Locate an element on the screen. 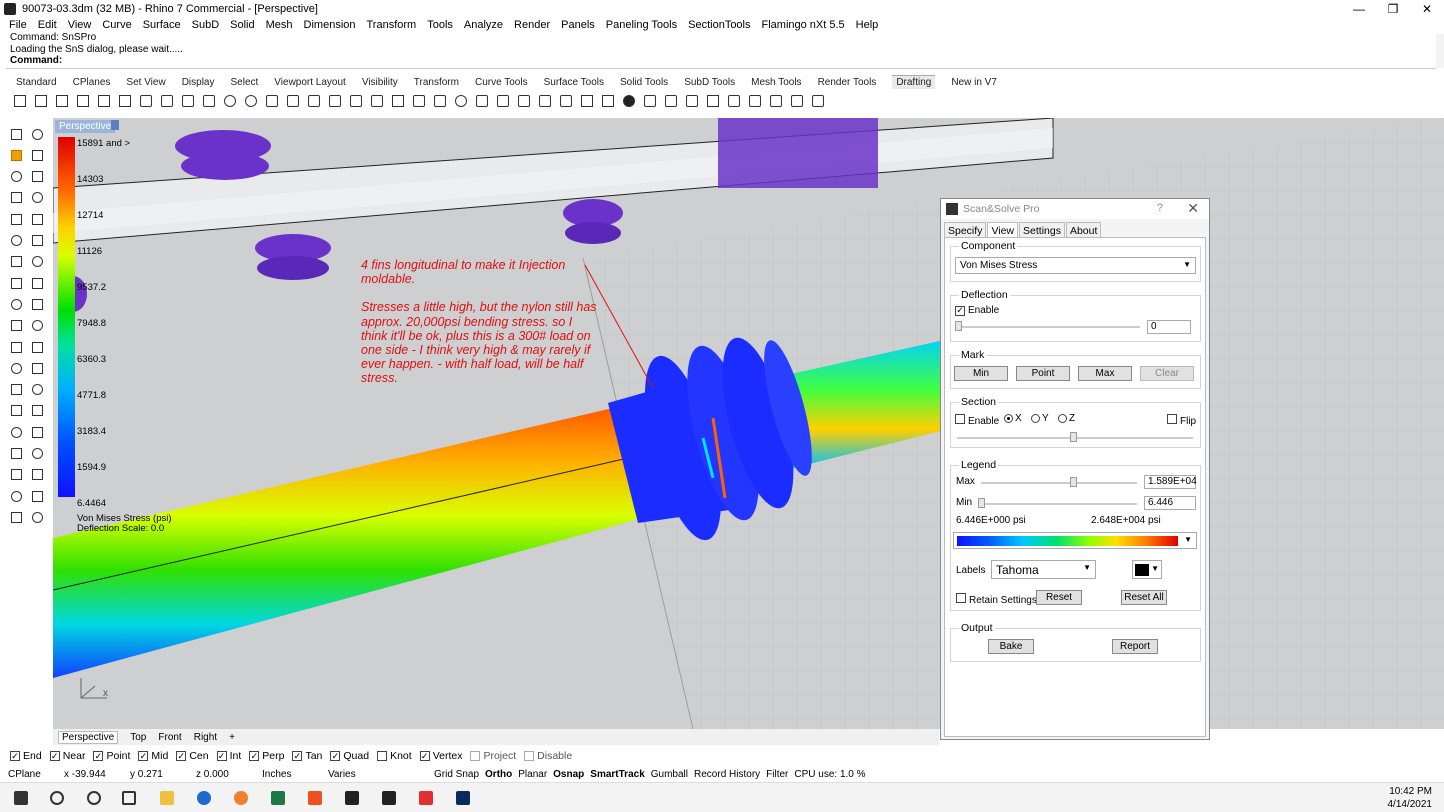 The height and width of the screenshot is (812, 1444). explode-icon is located at coordinates (734, 101).